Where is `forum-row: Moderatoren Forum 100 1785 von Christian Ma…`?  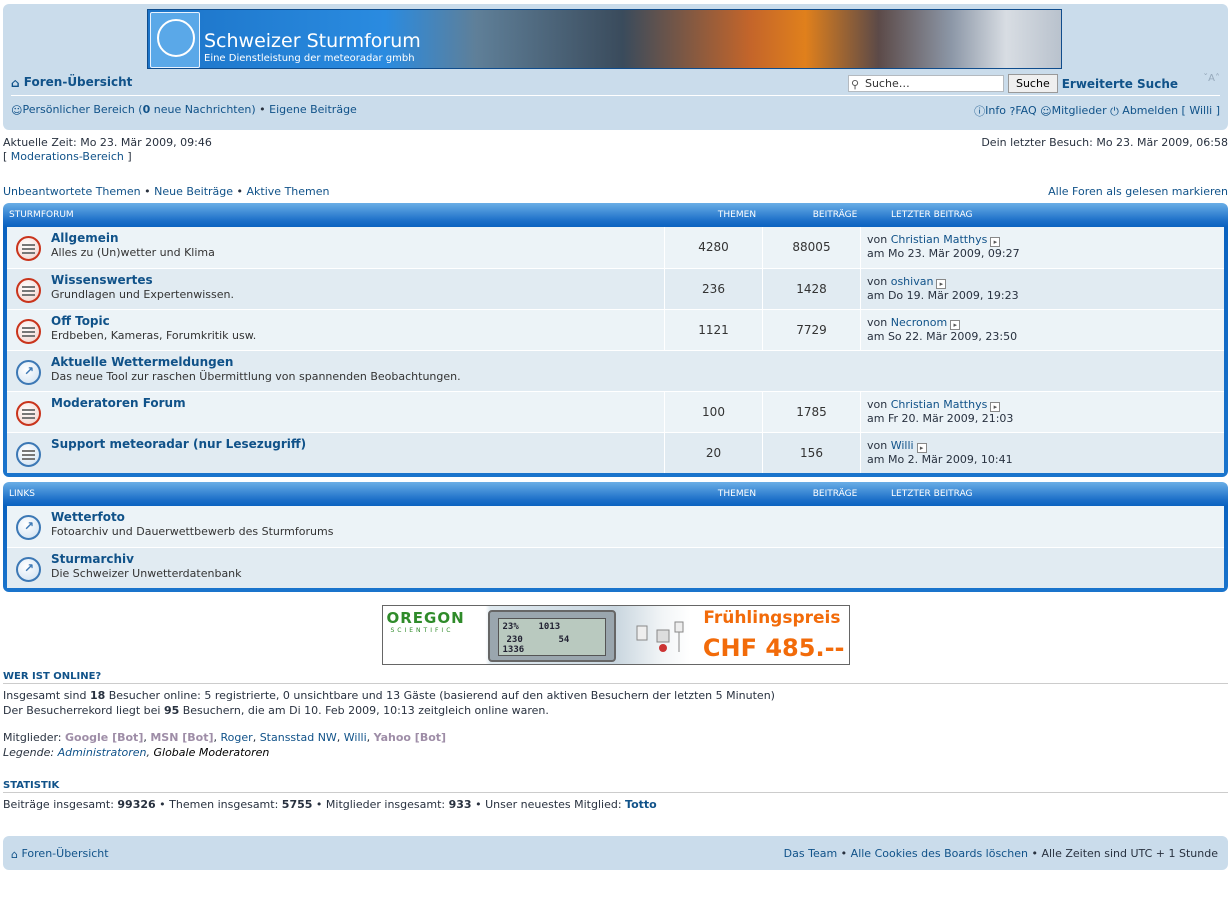
forum-row: Moderatoren Forum 100 1785 von Christian Ma… is located at coordinates (615, 411).